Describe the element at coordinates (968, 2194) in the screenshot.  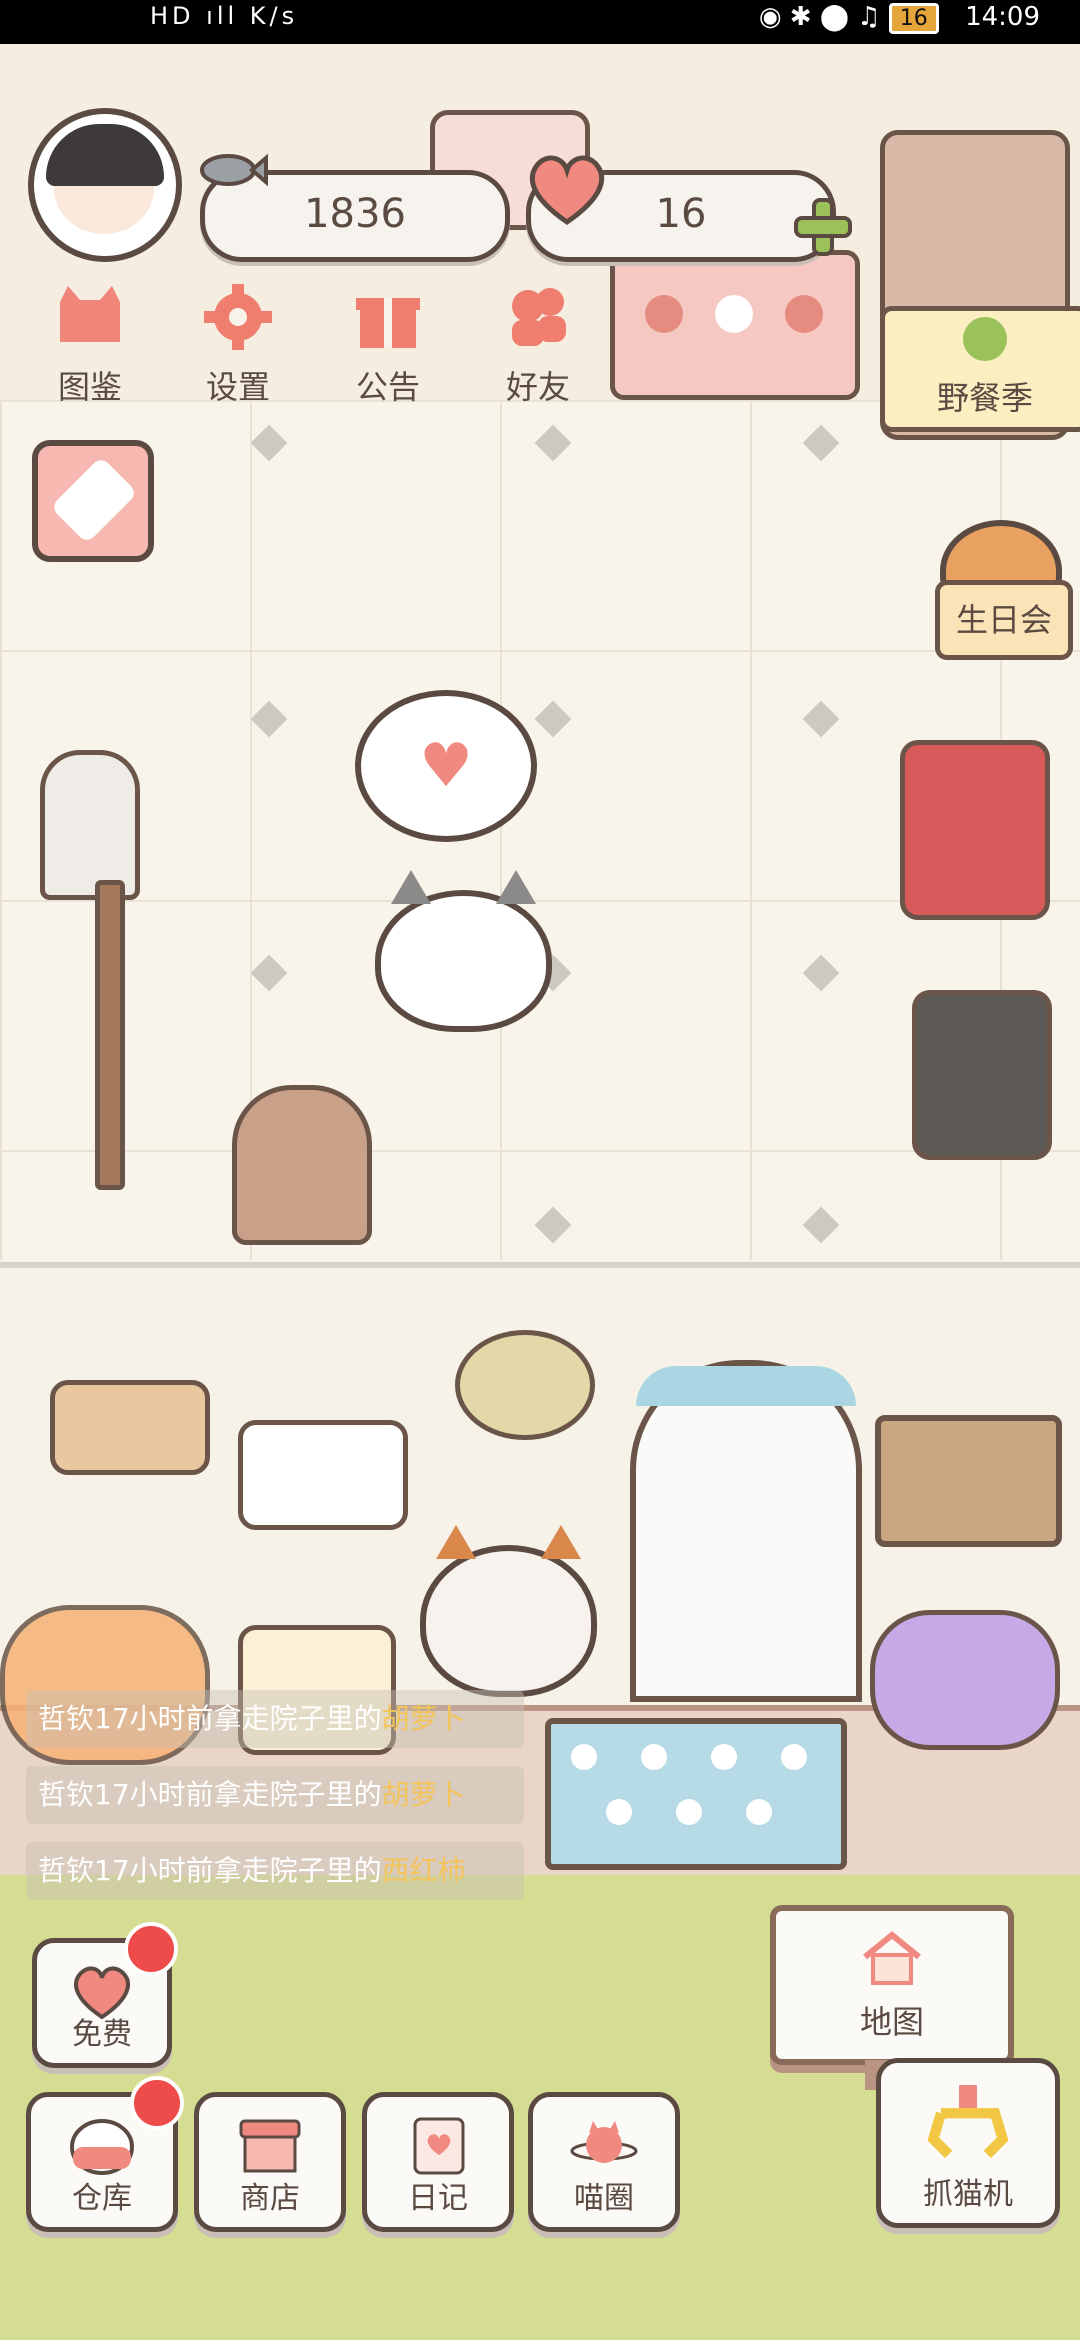
I see `claw-machine-label: 抓猫机` at that location.